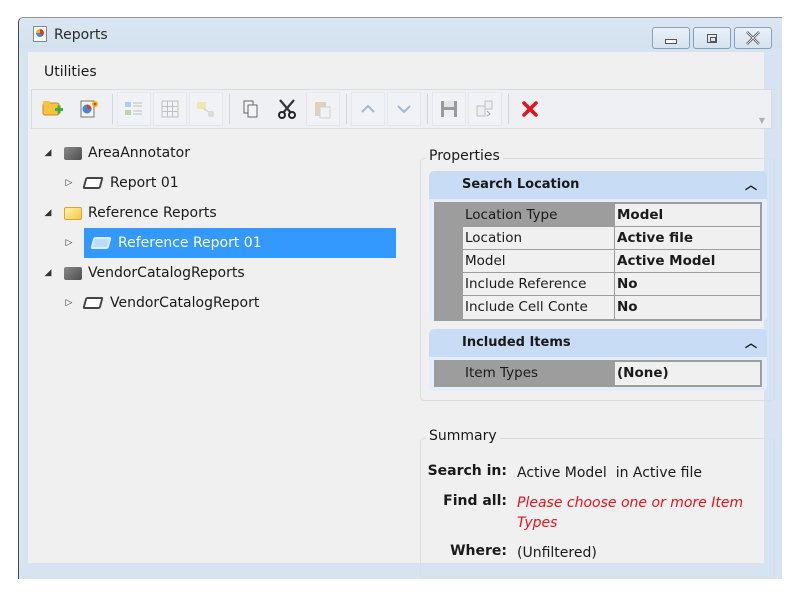 The height and width of the screenshot is (595, 801). What do you see at coordinates (53, 109) in the screenshot?
I see `new-folder-button` at bounding box center [53, 109].